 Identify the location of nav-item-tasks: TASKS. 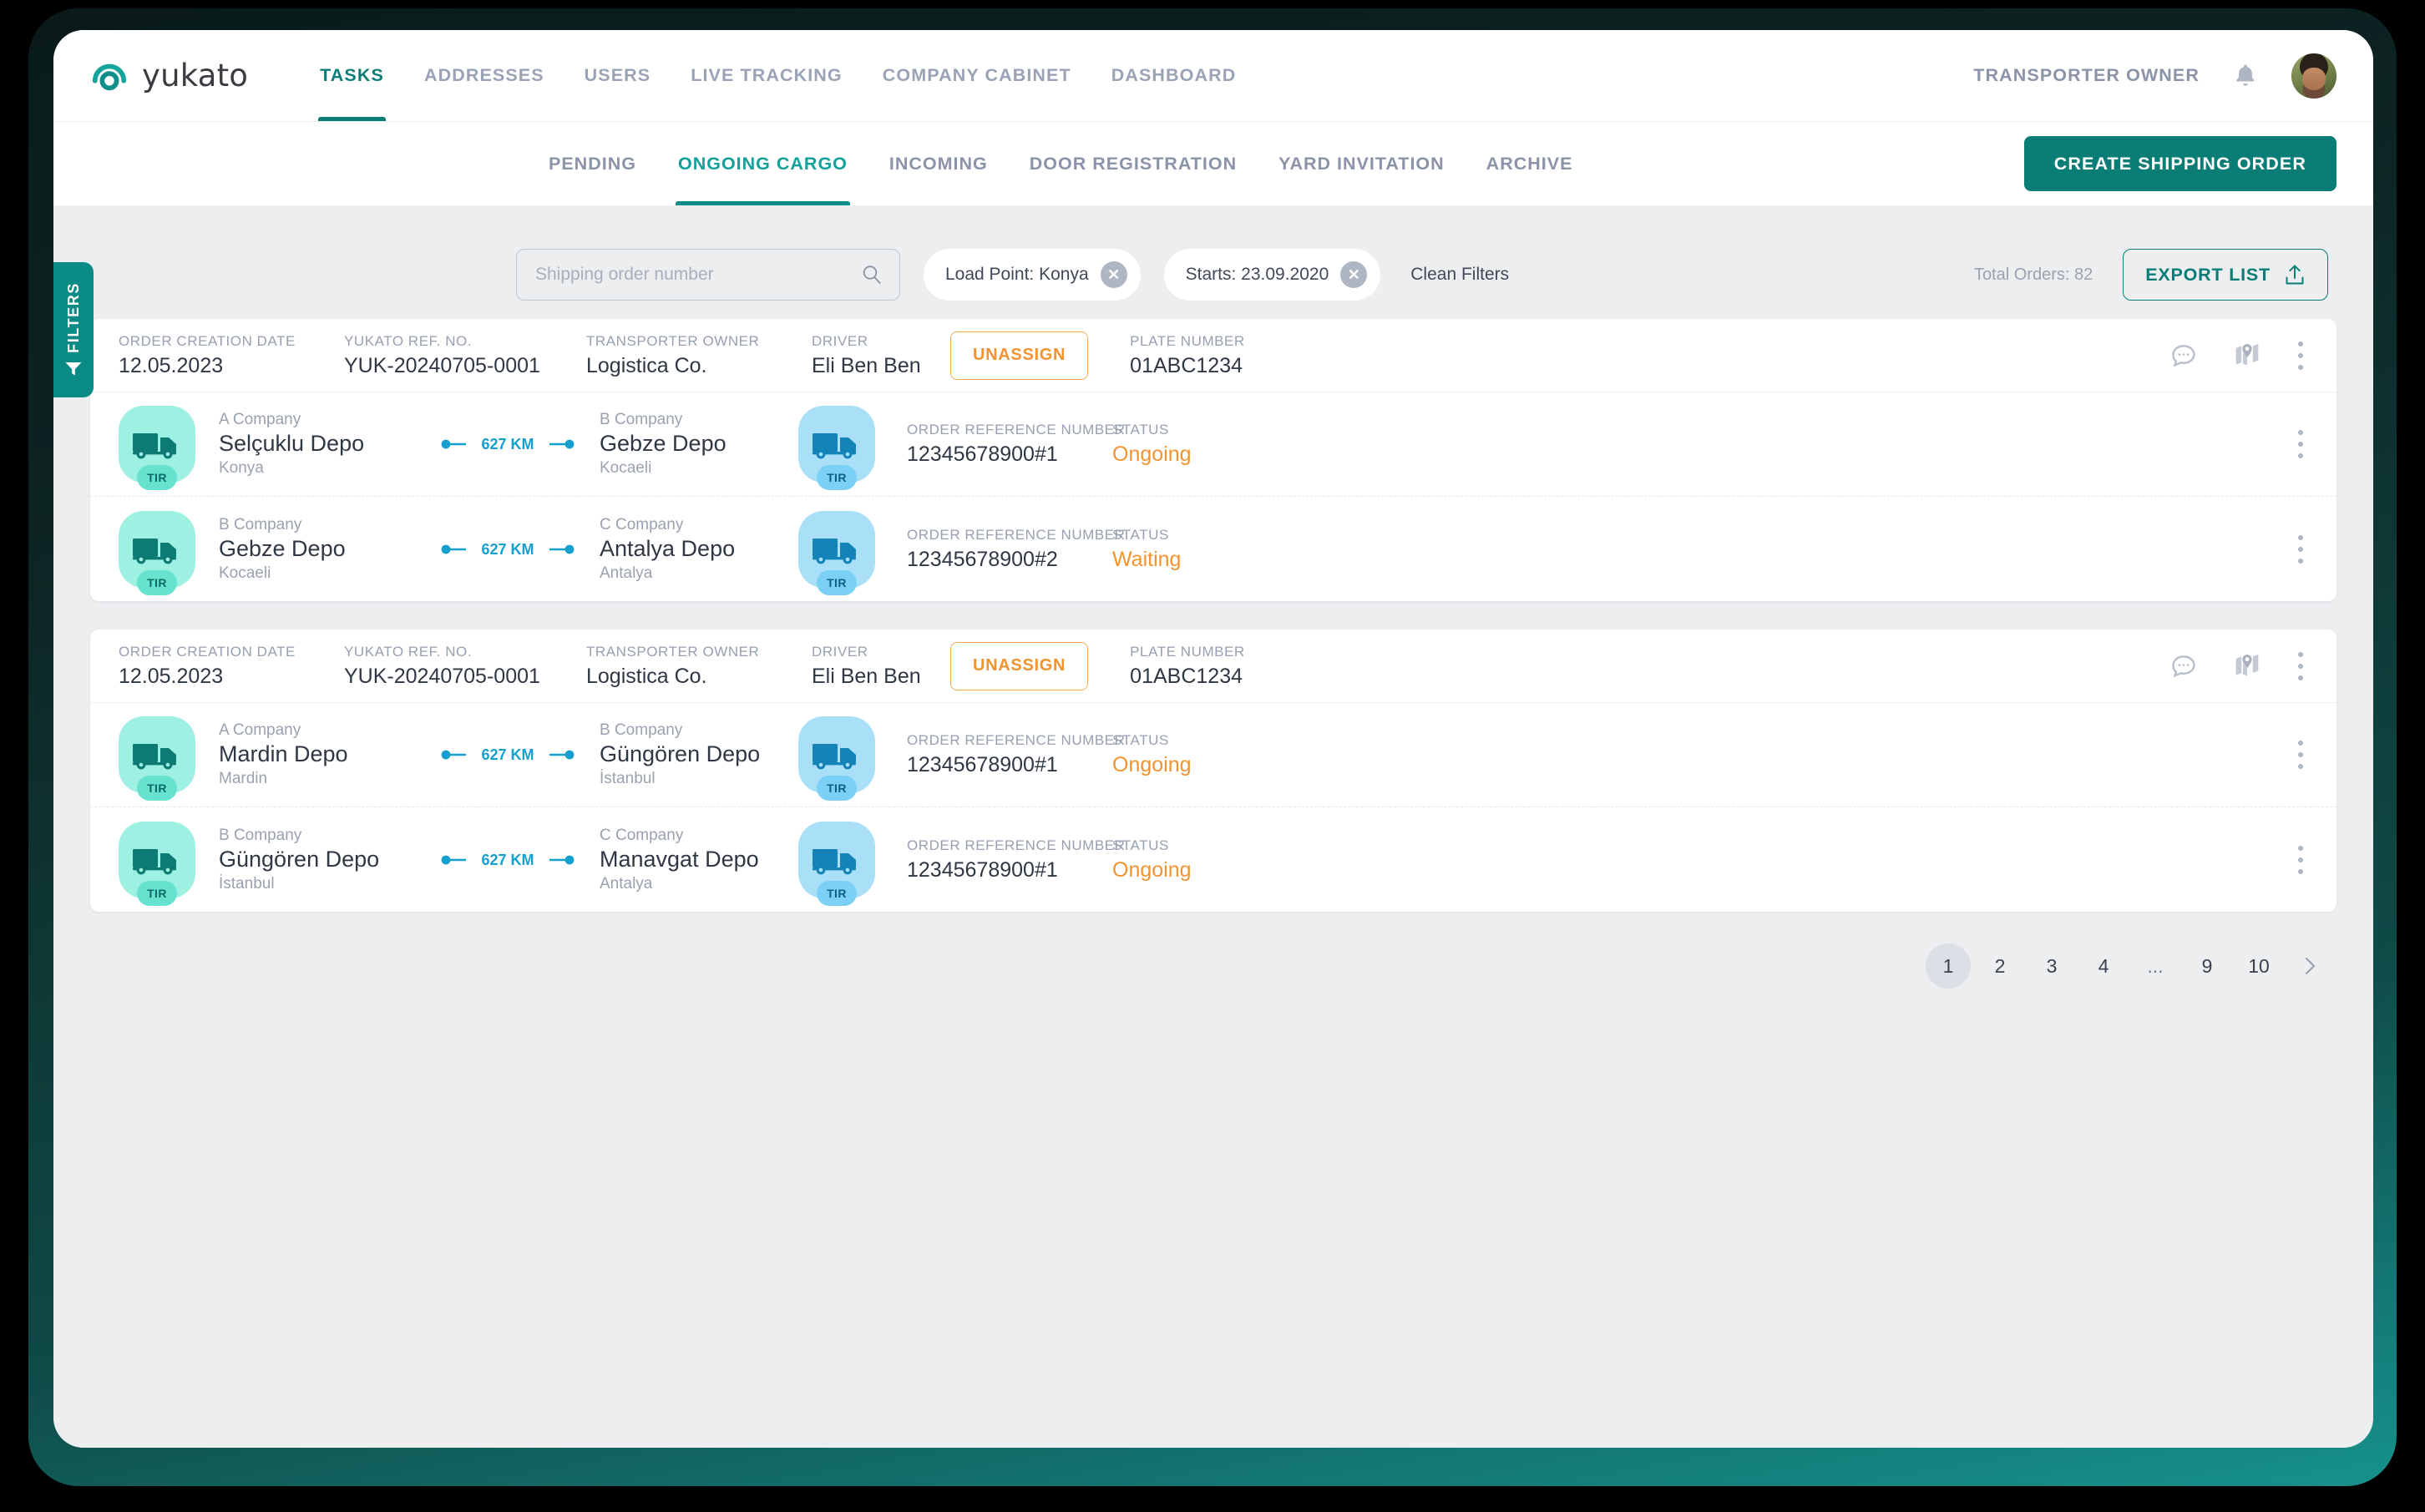
(352, 76).